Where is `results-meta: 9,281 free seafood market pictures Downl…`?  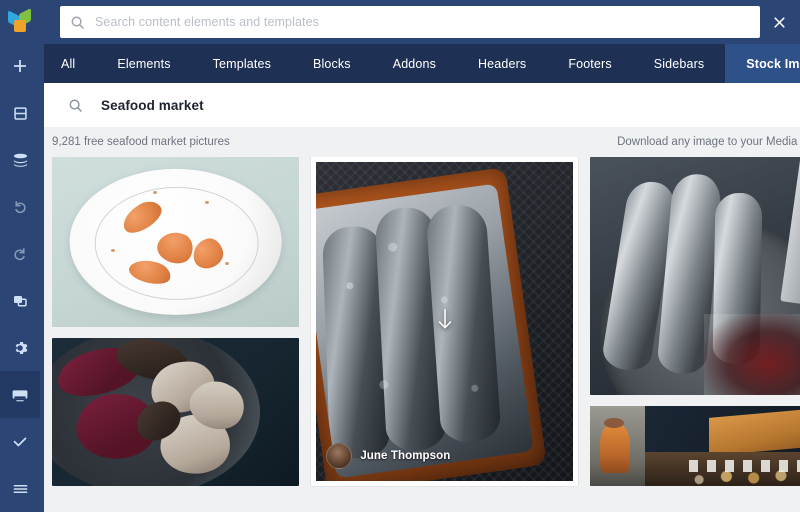 results-meta: 9,281 free seafood market pictures Downl… is located at coordinates (420, 142).